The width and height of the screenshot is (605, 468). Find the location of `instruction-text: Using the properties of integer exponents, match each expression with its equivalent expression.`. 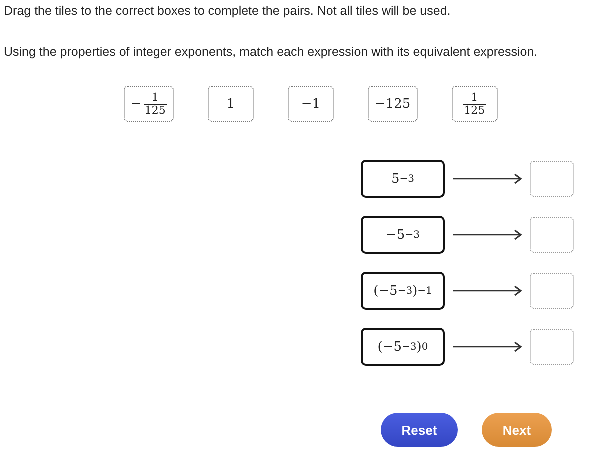

instruction-text: Using the properties of integer exponents, match each expression with its equivalent expression. is located at coordinates (271, 52).